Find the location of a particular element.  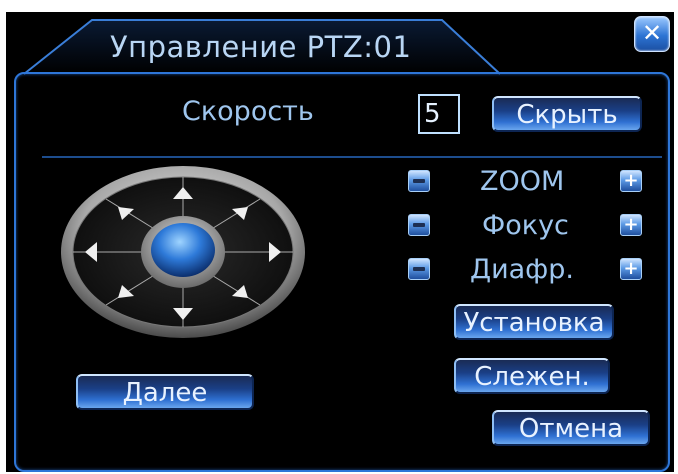

speed-input: 5 is located at coordinates (439, 114).